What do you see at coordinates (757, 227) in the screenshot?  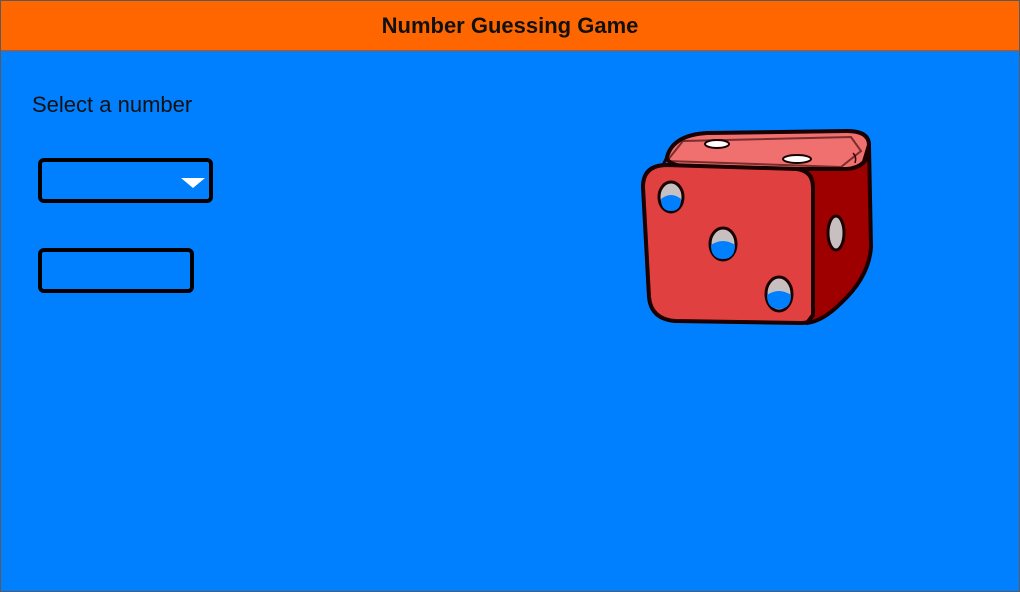 I see `dice-icon` at bounding box center [757, 227].